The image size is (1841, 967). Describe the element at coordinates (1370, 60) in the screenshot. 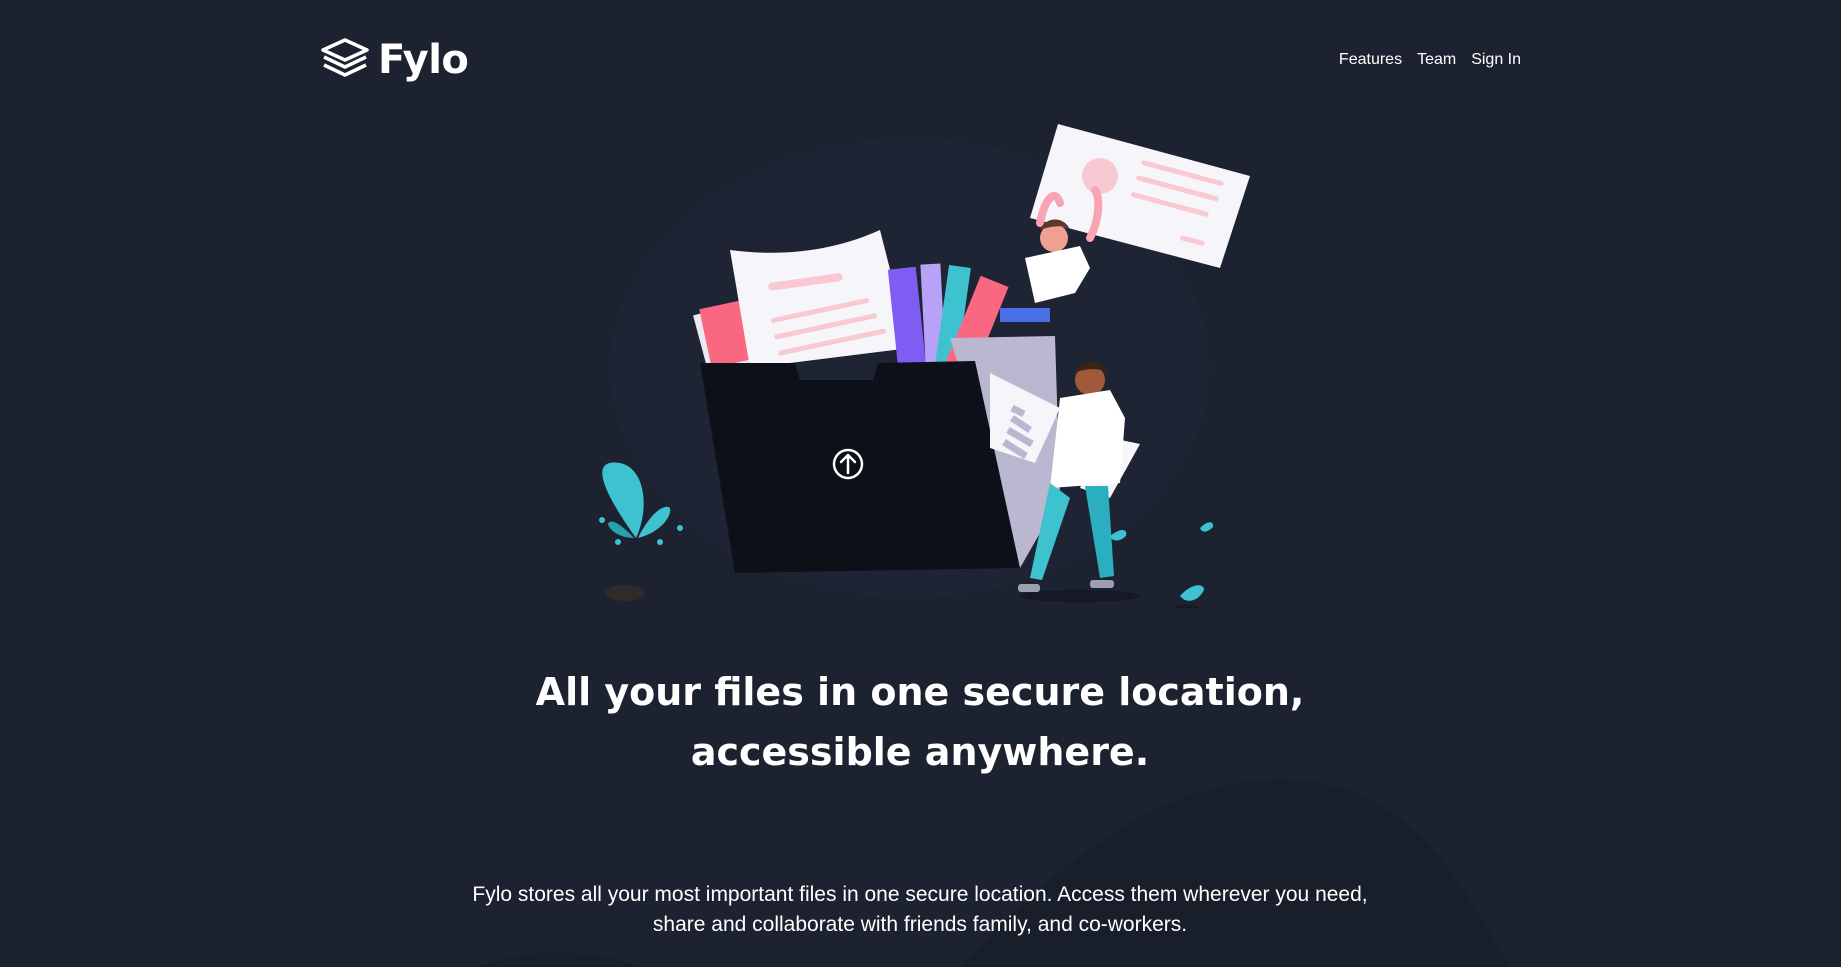

I see `nav-link-features: Features` at that location.